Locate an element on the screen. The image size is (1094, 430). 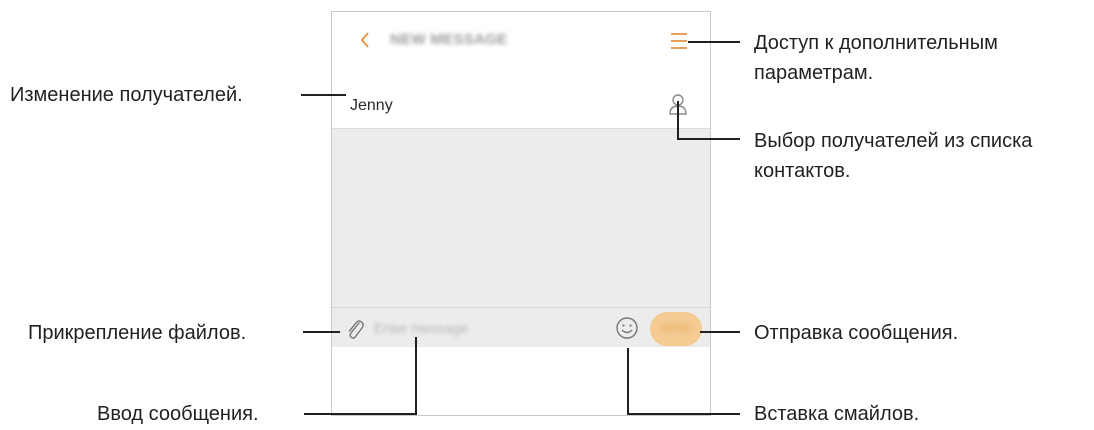
callout-enter-message: Ввод сообщения. is located at coordinates (178, 414).